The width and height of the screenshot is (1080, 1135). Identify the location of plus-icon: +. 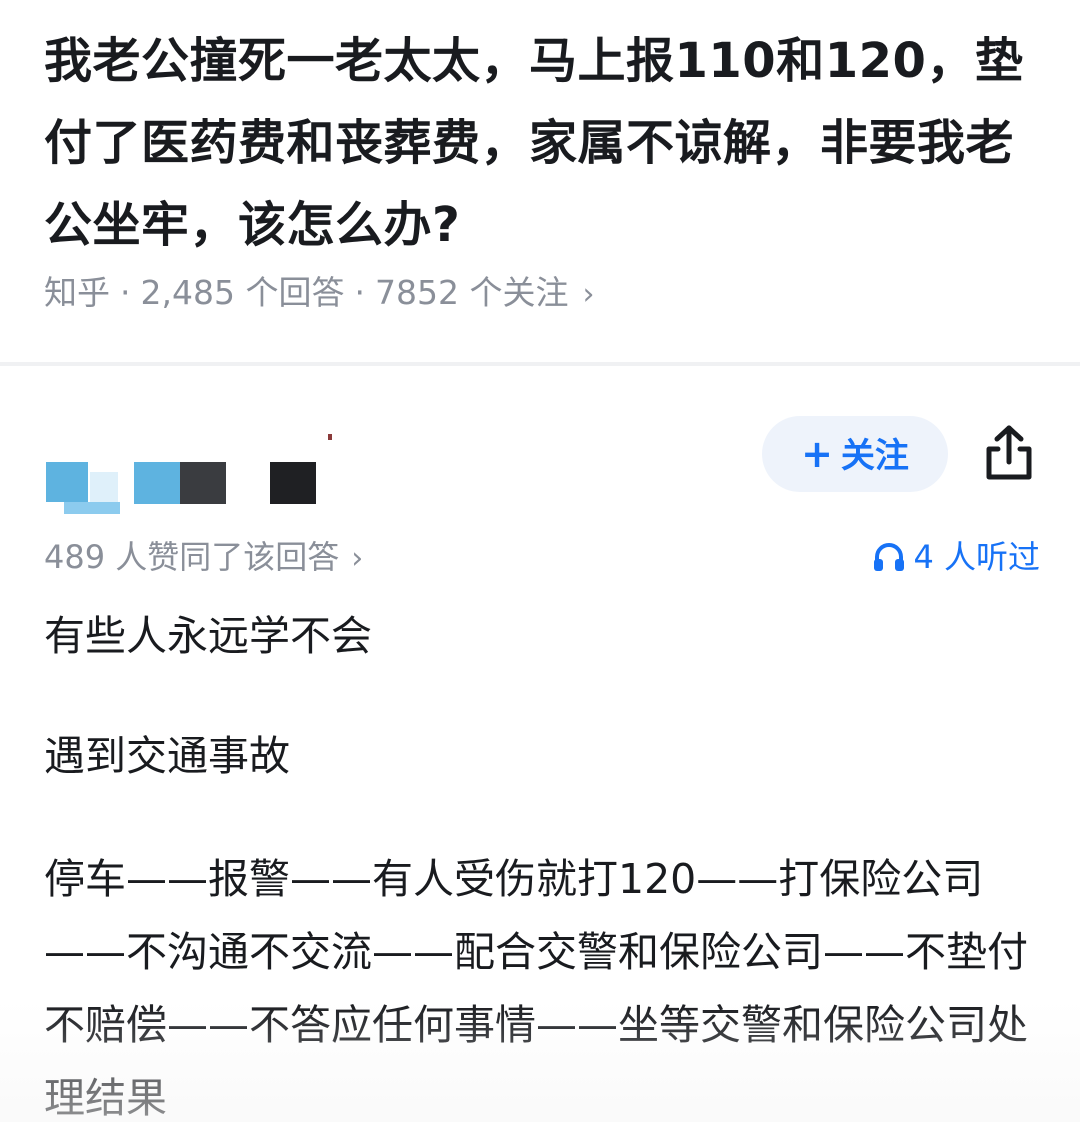
(817, 454).